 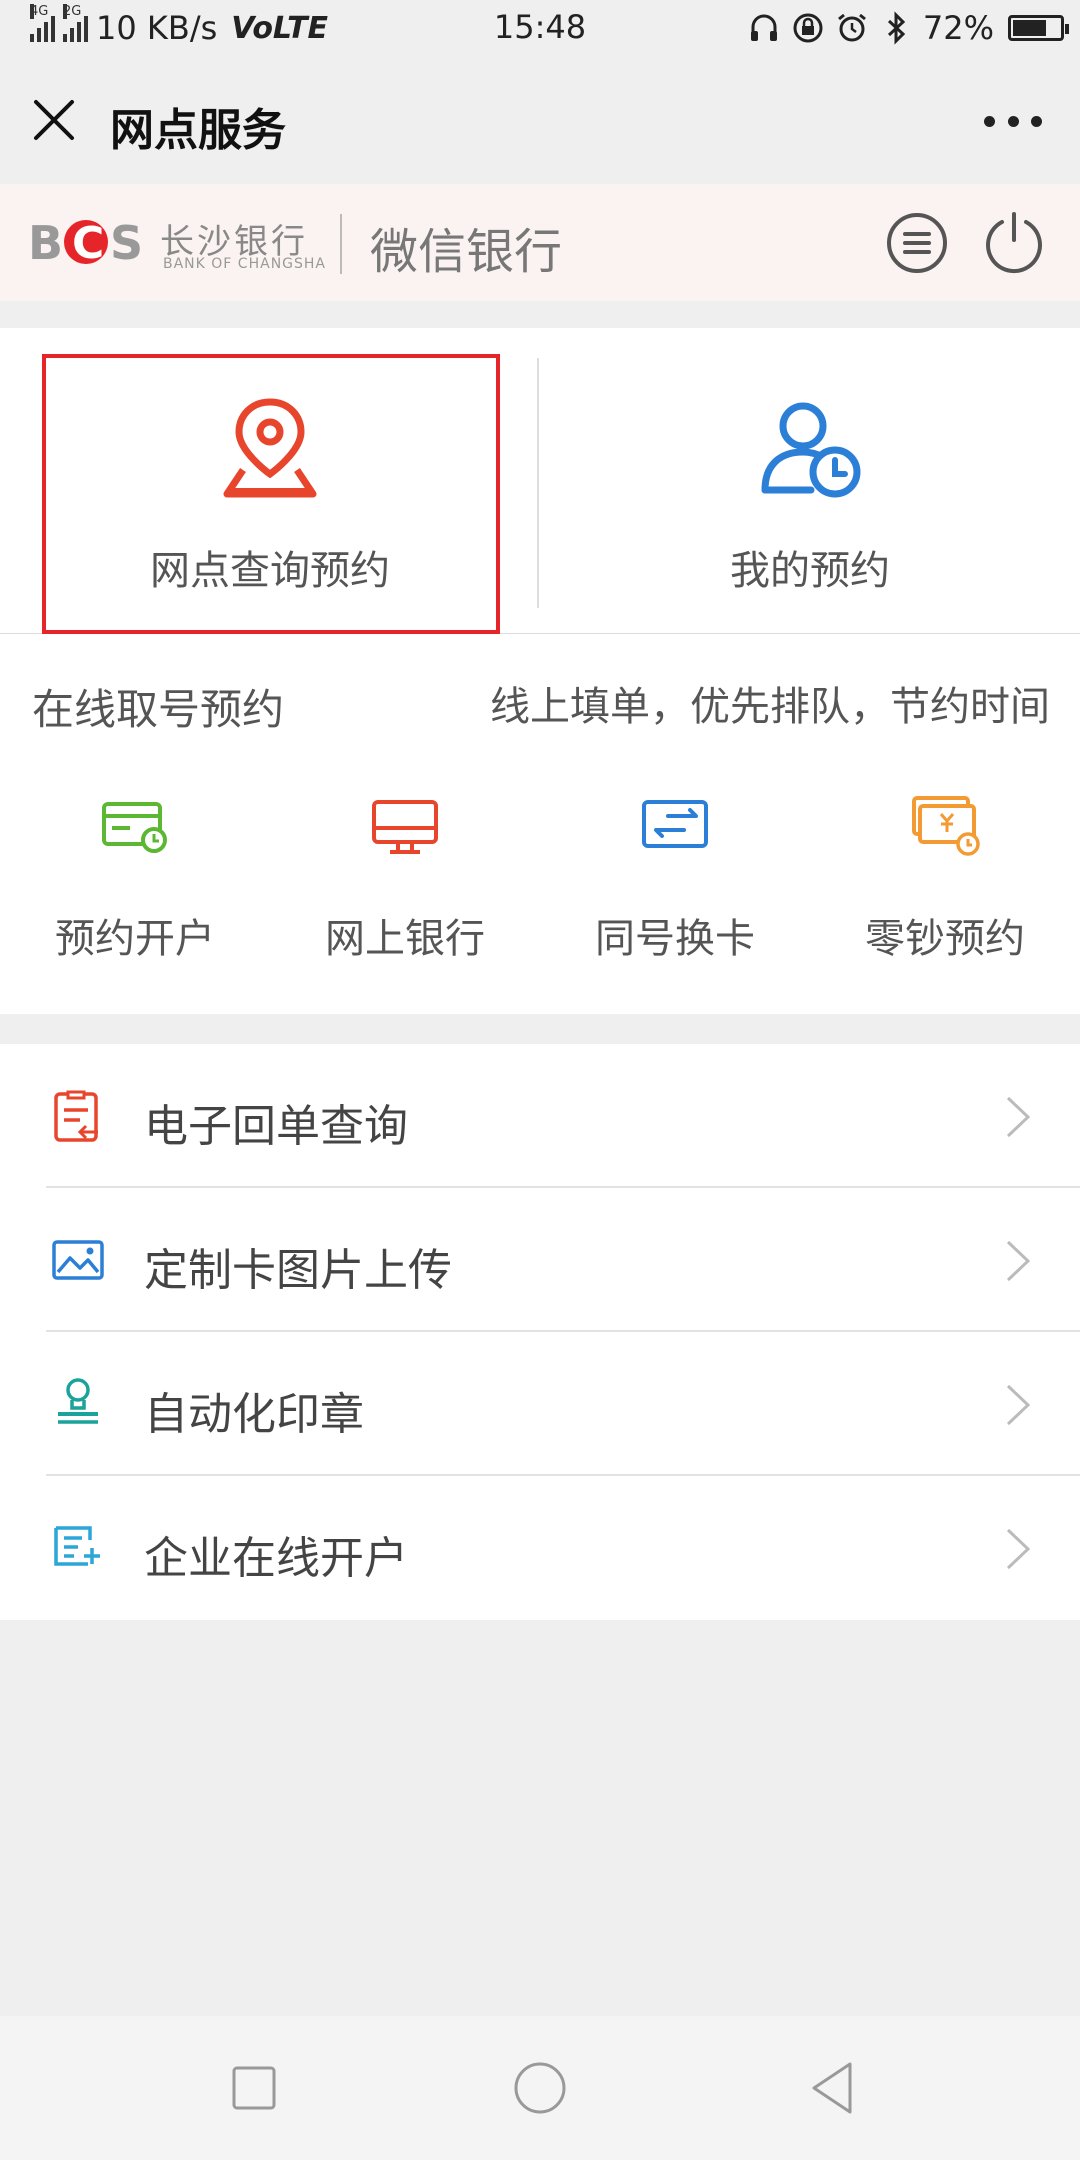 I want to click on service-card-replace: 同号换卡, so click(x=675, y=881).